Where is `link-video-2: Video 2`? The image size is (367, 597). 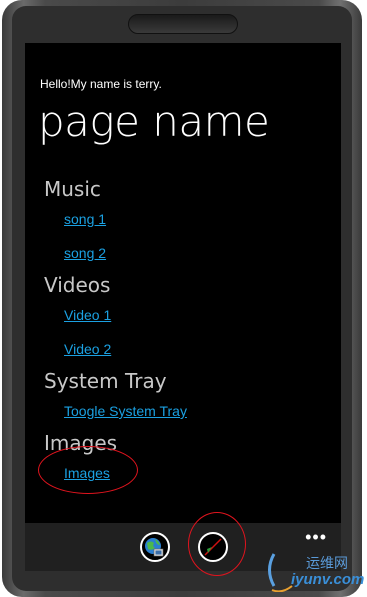
link-video-2: Video 2 is located at coordinates (87, 349).